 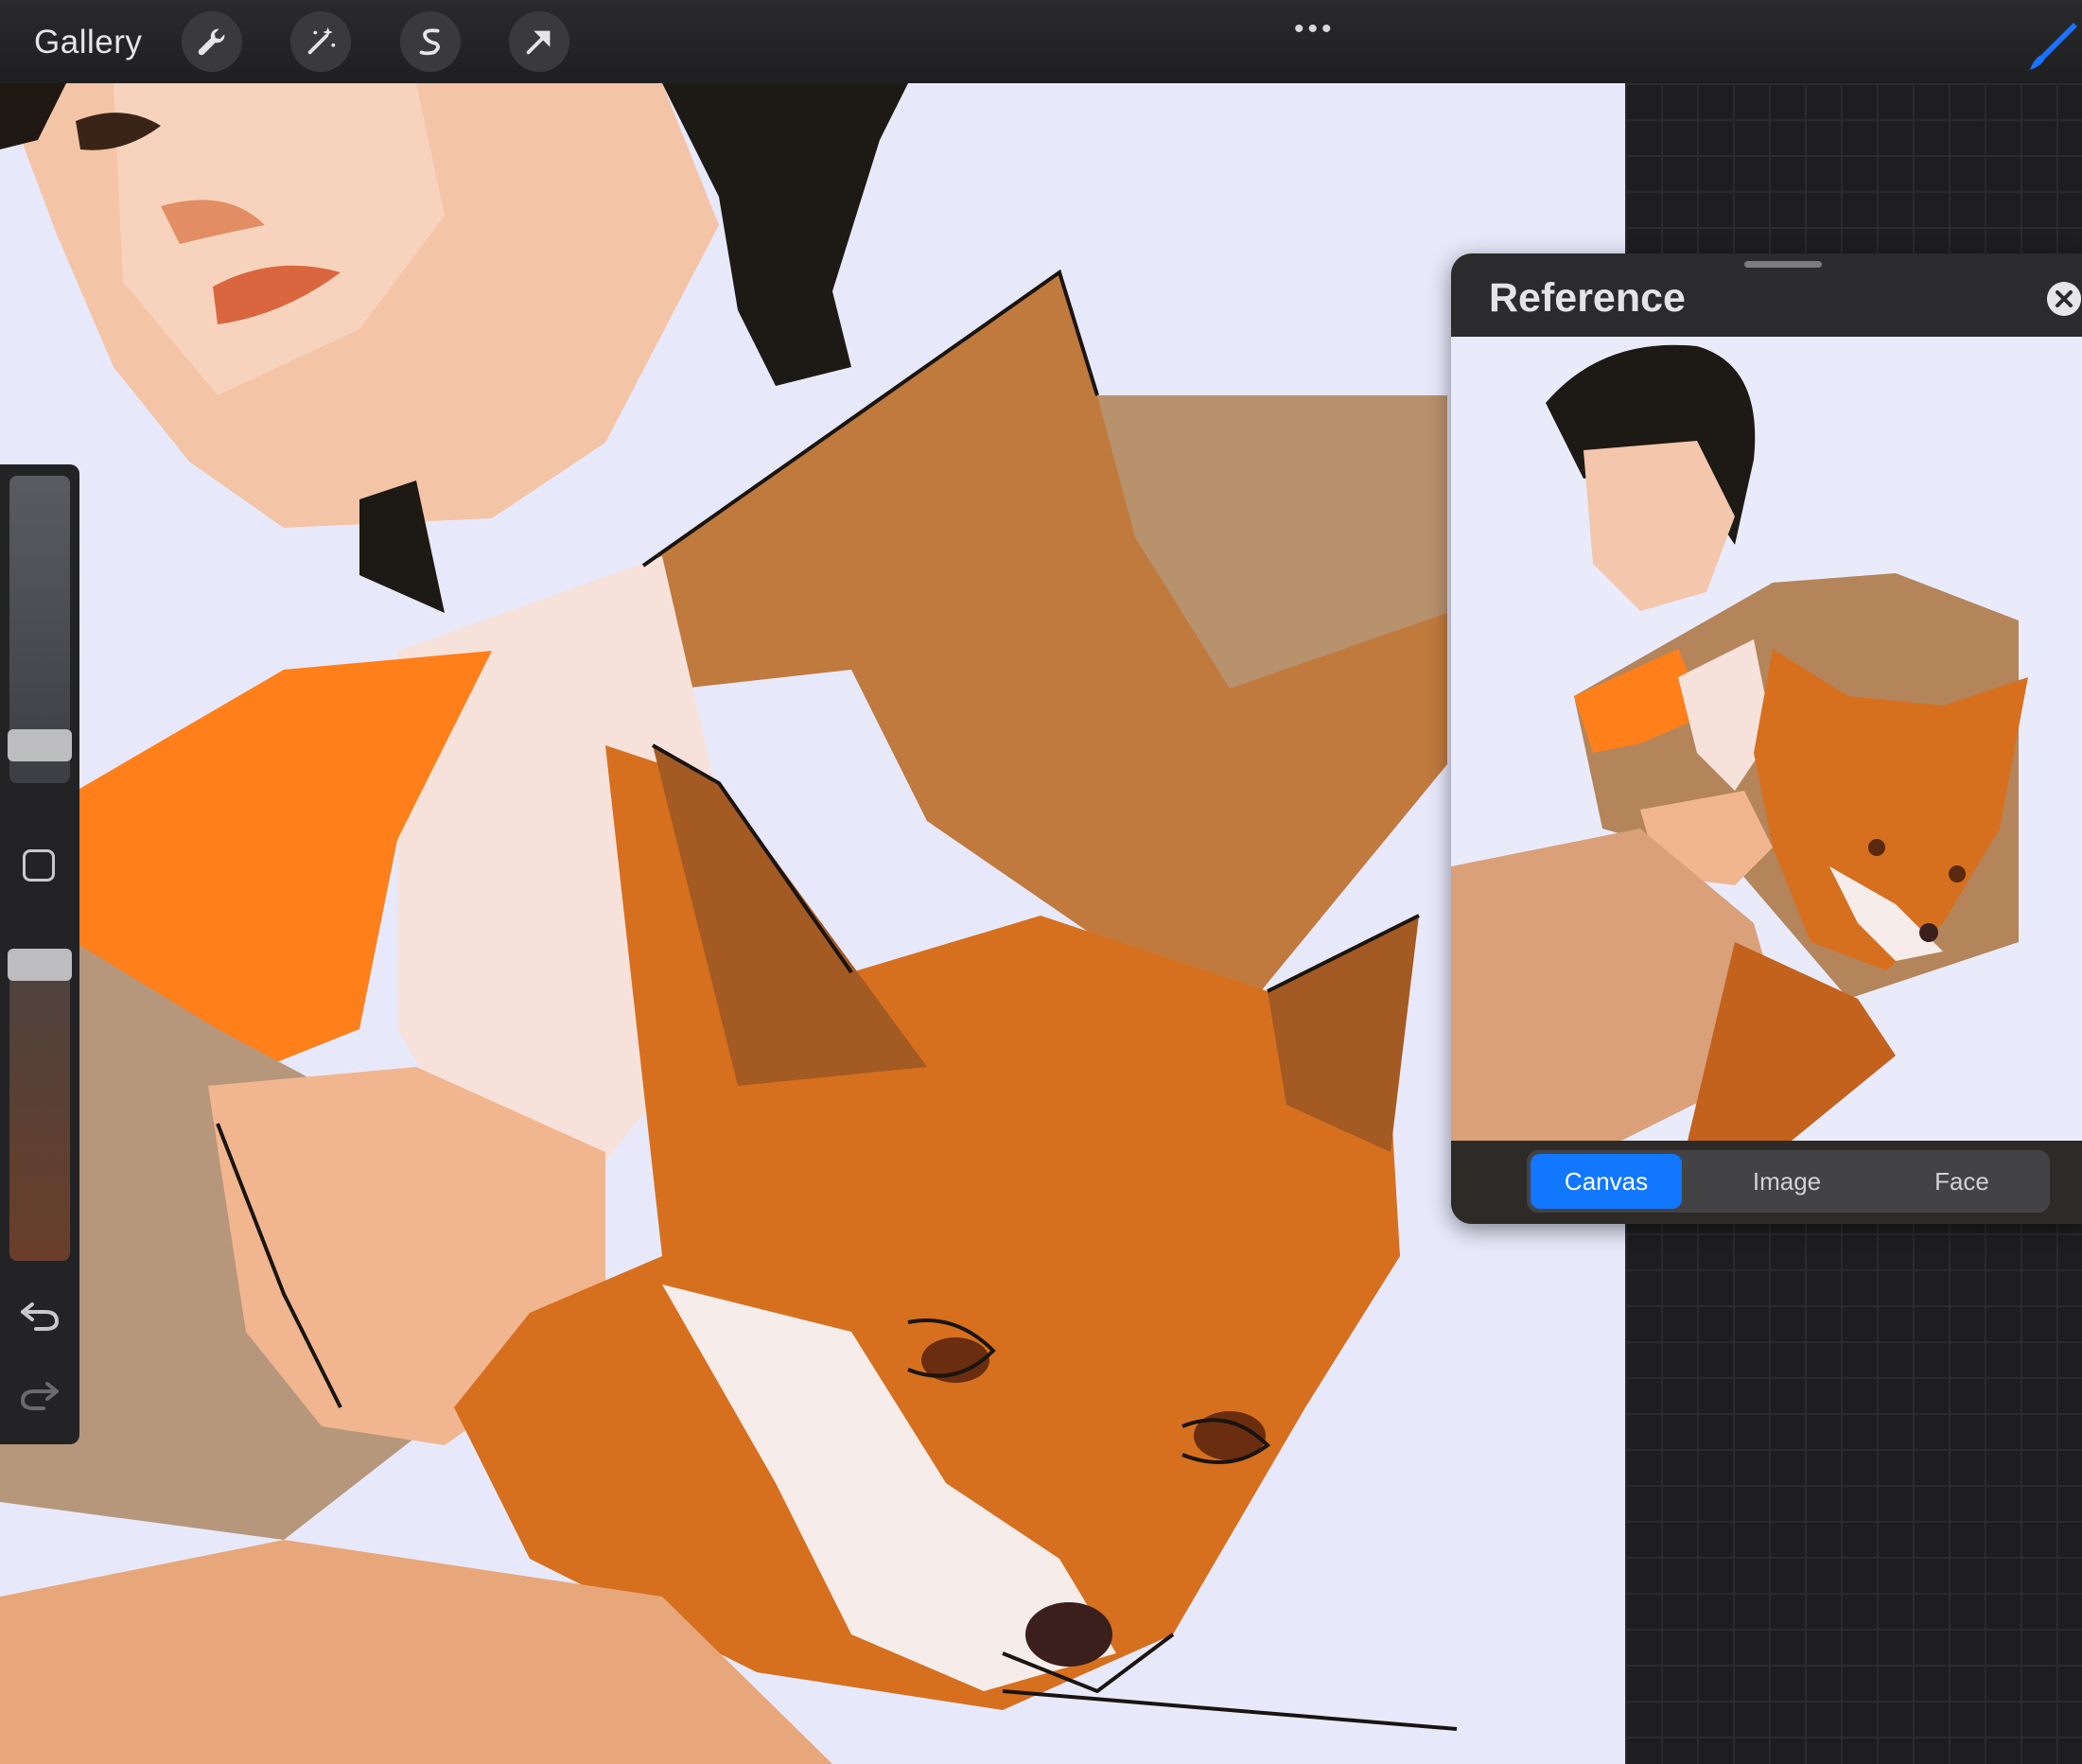 What do you see at coordinates (1783, 264) in the screenshot?
I see `drag-handle` at bounding box center [1783, 264].